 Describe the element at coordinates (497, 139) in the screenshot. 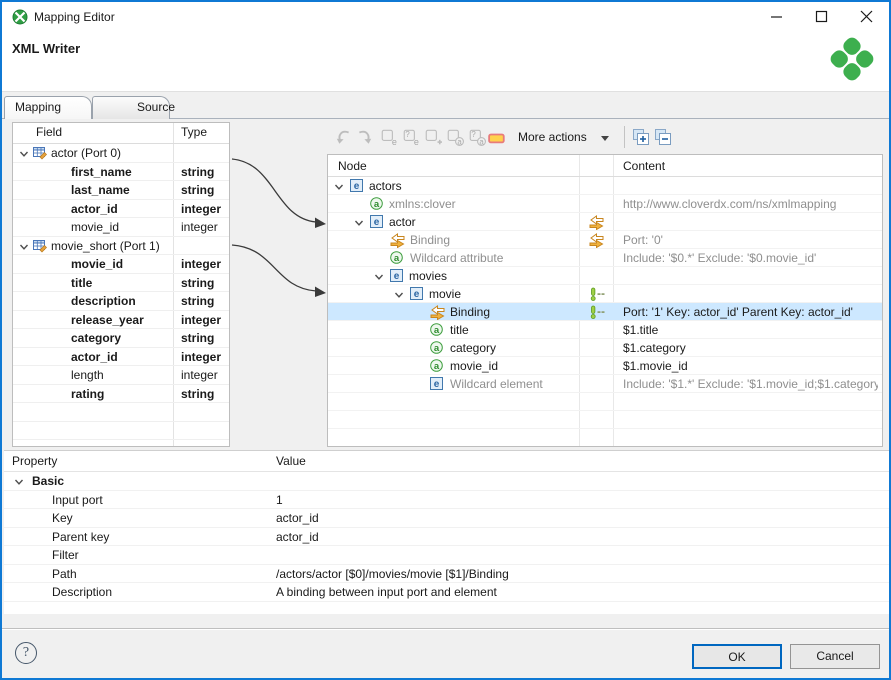

I see `remove-mapping-icon` at that location.